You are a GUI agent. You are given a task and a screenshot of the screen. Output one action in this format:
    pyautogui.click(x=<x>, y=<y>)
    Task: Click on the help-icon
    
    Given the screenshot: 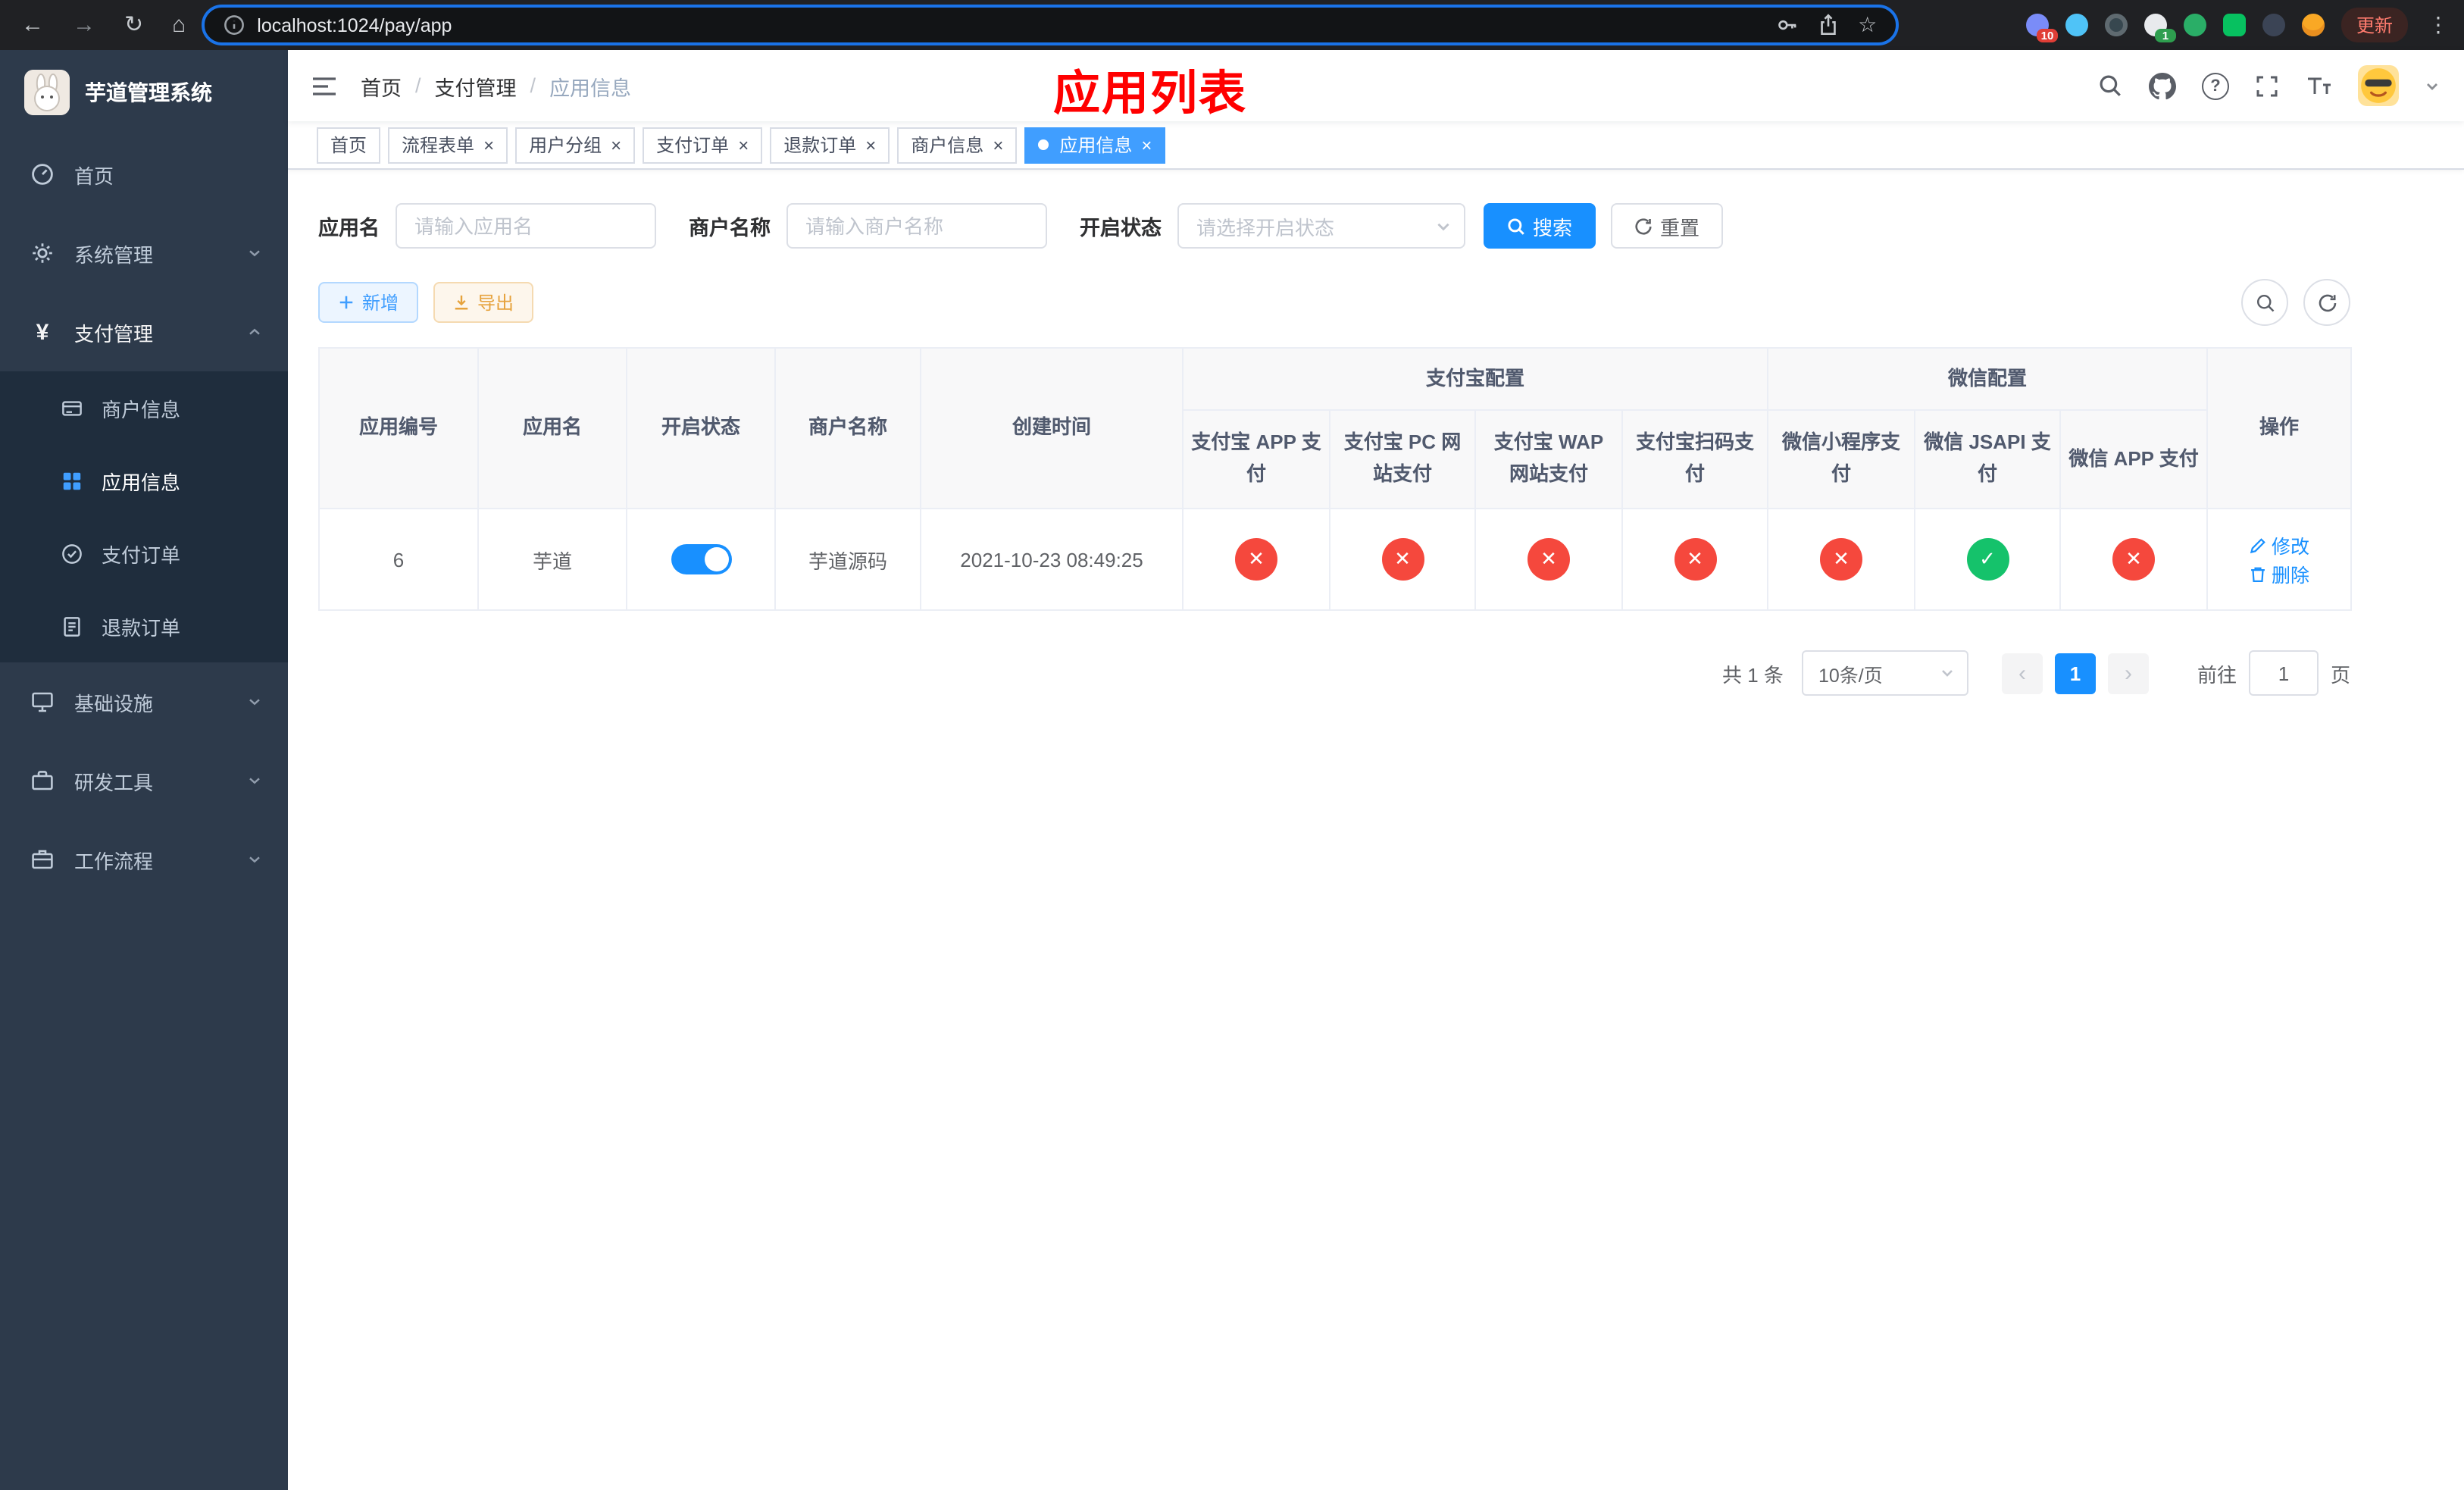 What is the action you would take?
    pyautogui.click(x=2215, y=86)
    